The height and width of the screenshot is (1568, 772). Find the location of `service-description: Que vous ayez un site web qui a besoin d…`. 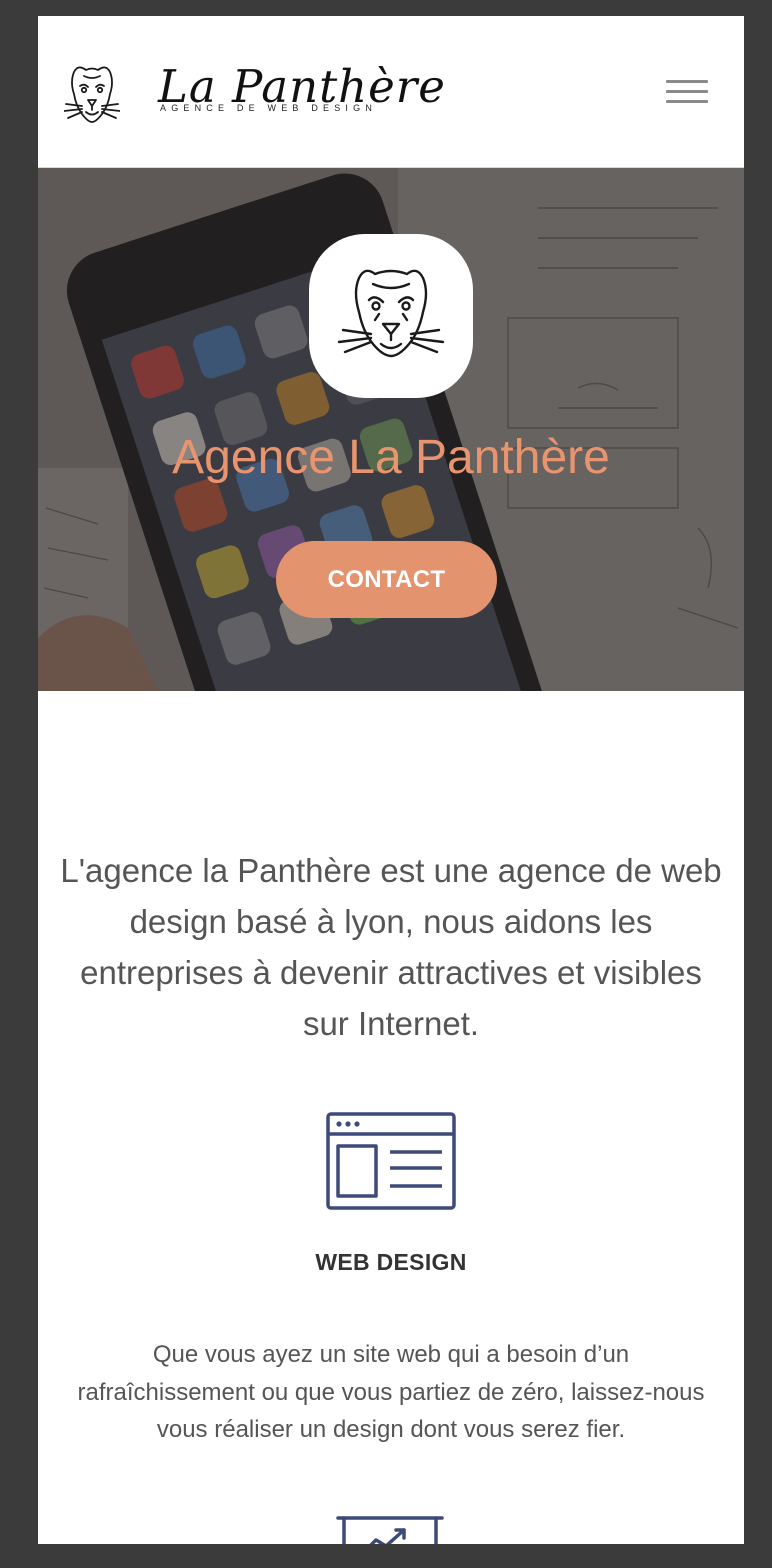

service-description: Que vous ayez un site web qui a besoin d… is located at coordinates (391, 1392).